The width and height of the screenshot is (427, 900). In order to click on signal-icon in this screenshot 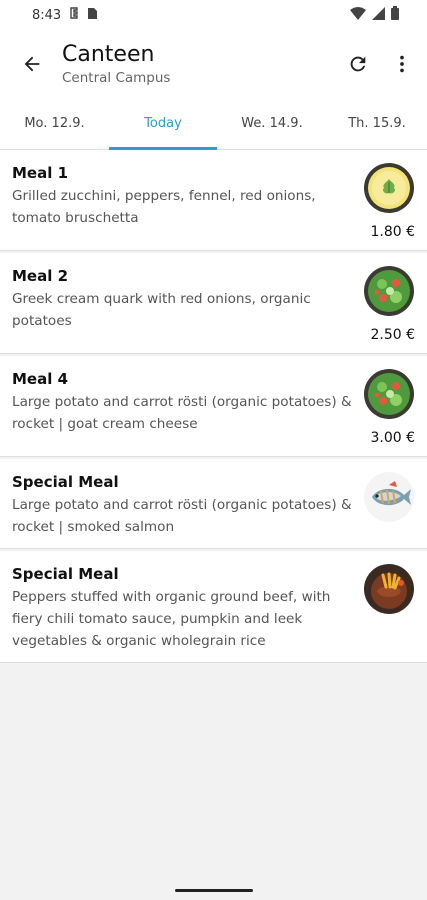, I will do `click(378, 15)`.